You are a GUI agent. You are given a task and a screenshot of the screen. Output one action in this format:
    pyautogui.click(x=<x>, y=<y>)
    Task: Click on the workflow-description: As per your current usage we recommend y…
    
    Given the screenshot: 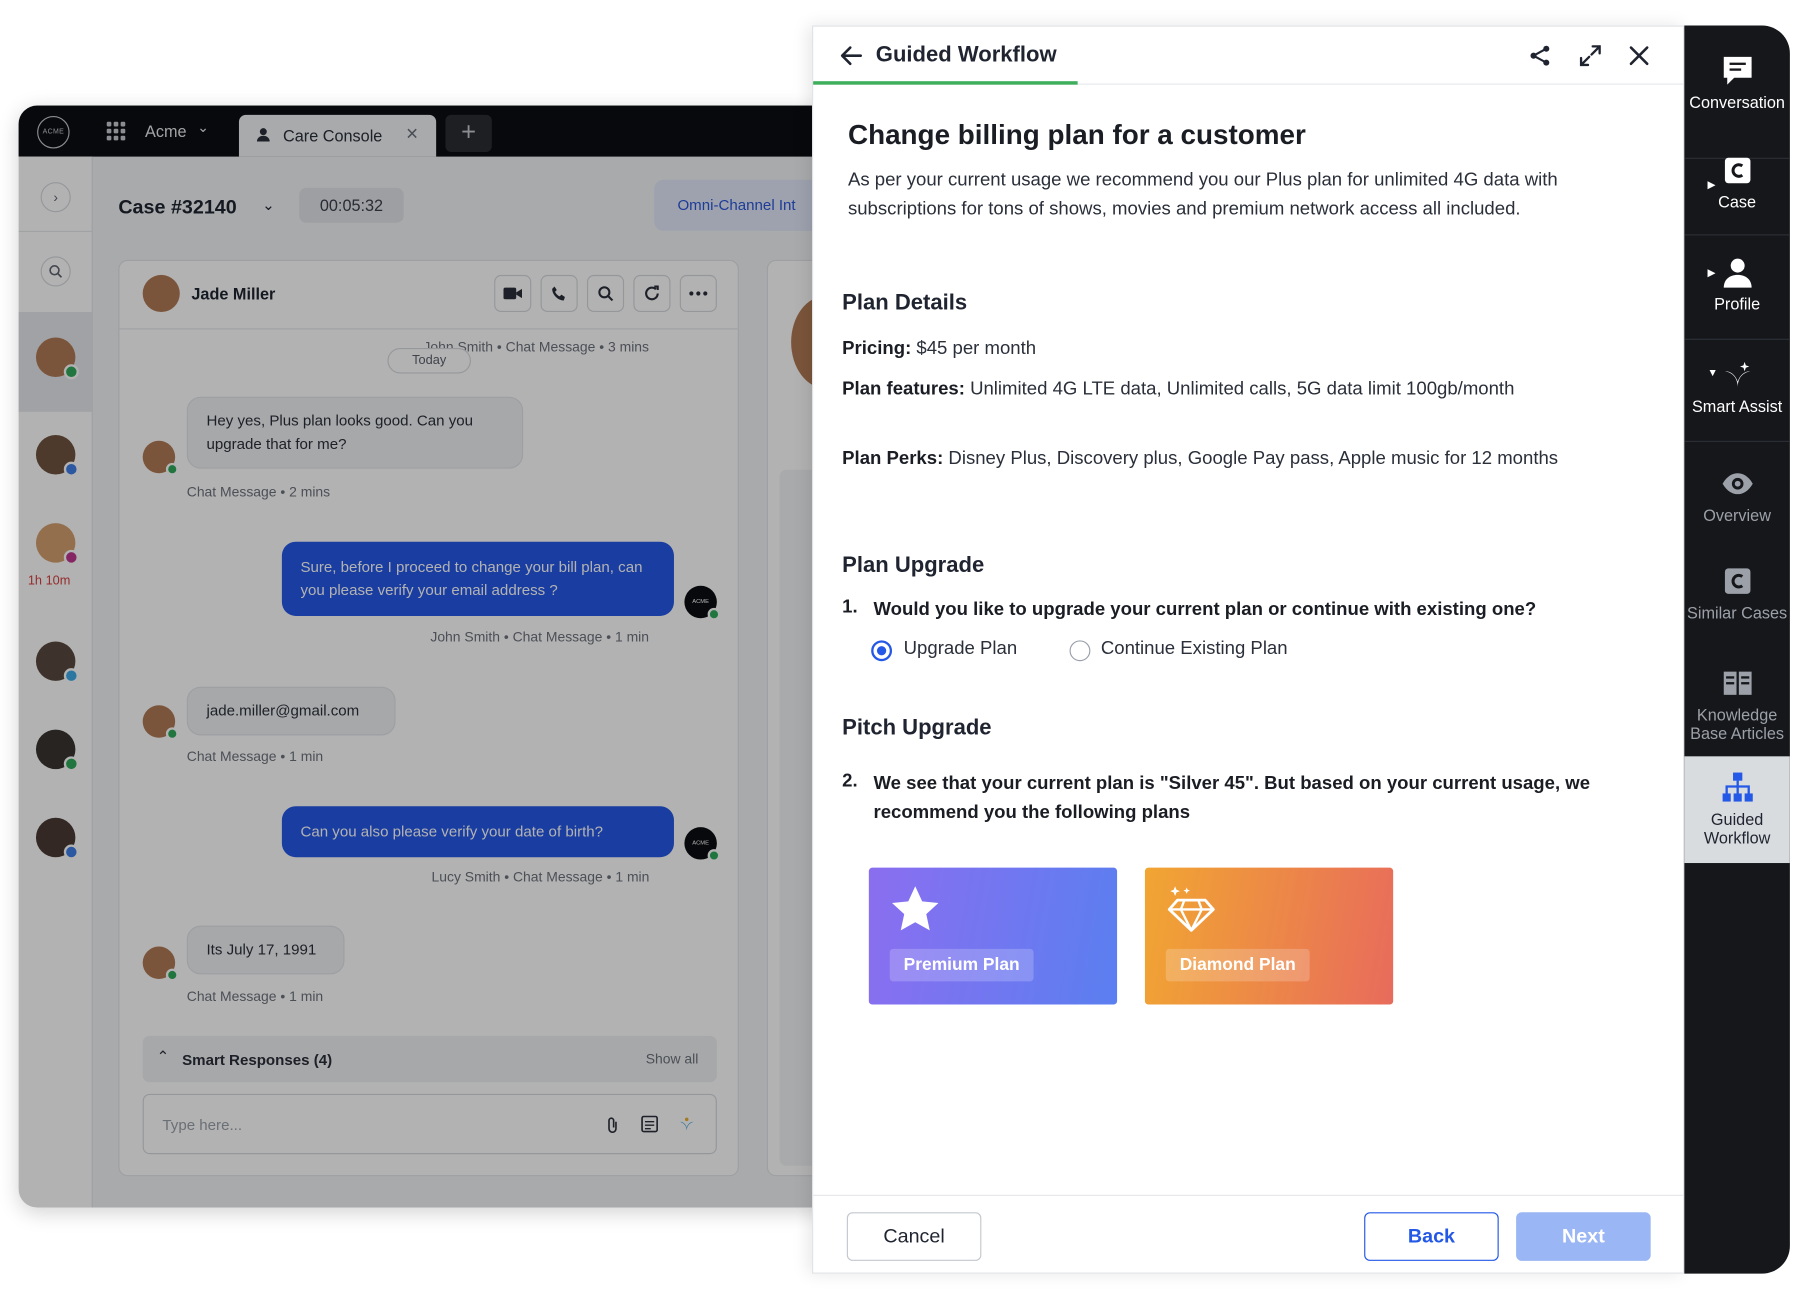 What is the action you would take?
    pyautogui.click(x=1202, y=195)
    